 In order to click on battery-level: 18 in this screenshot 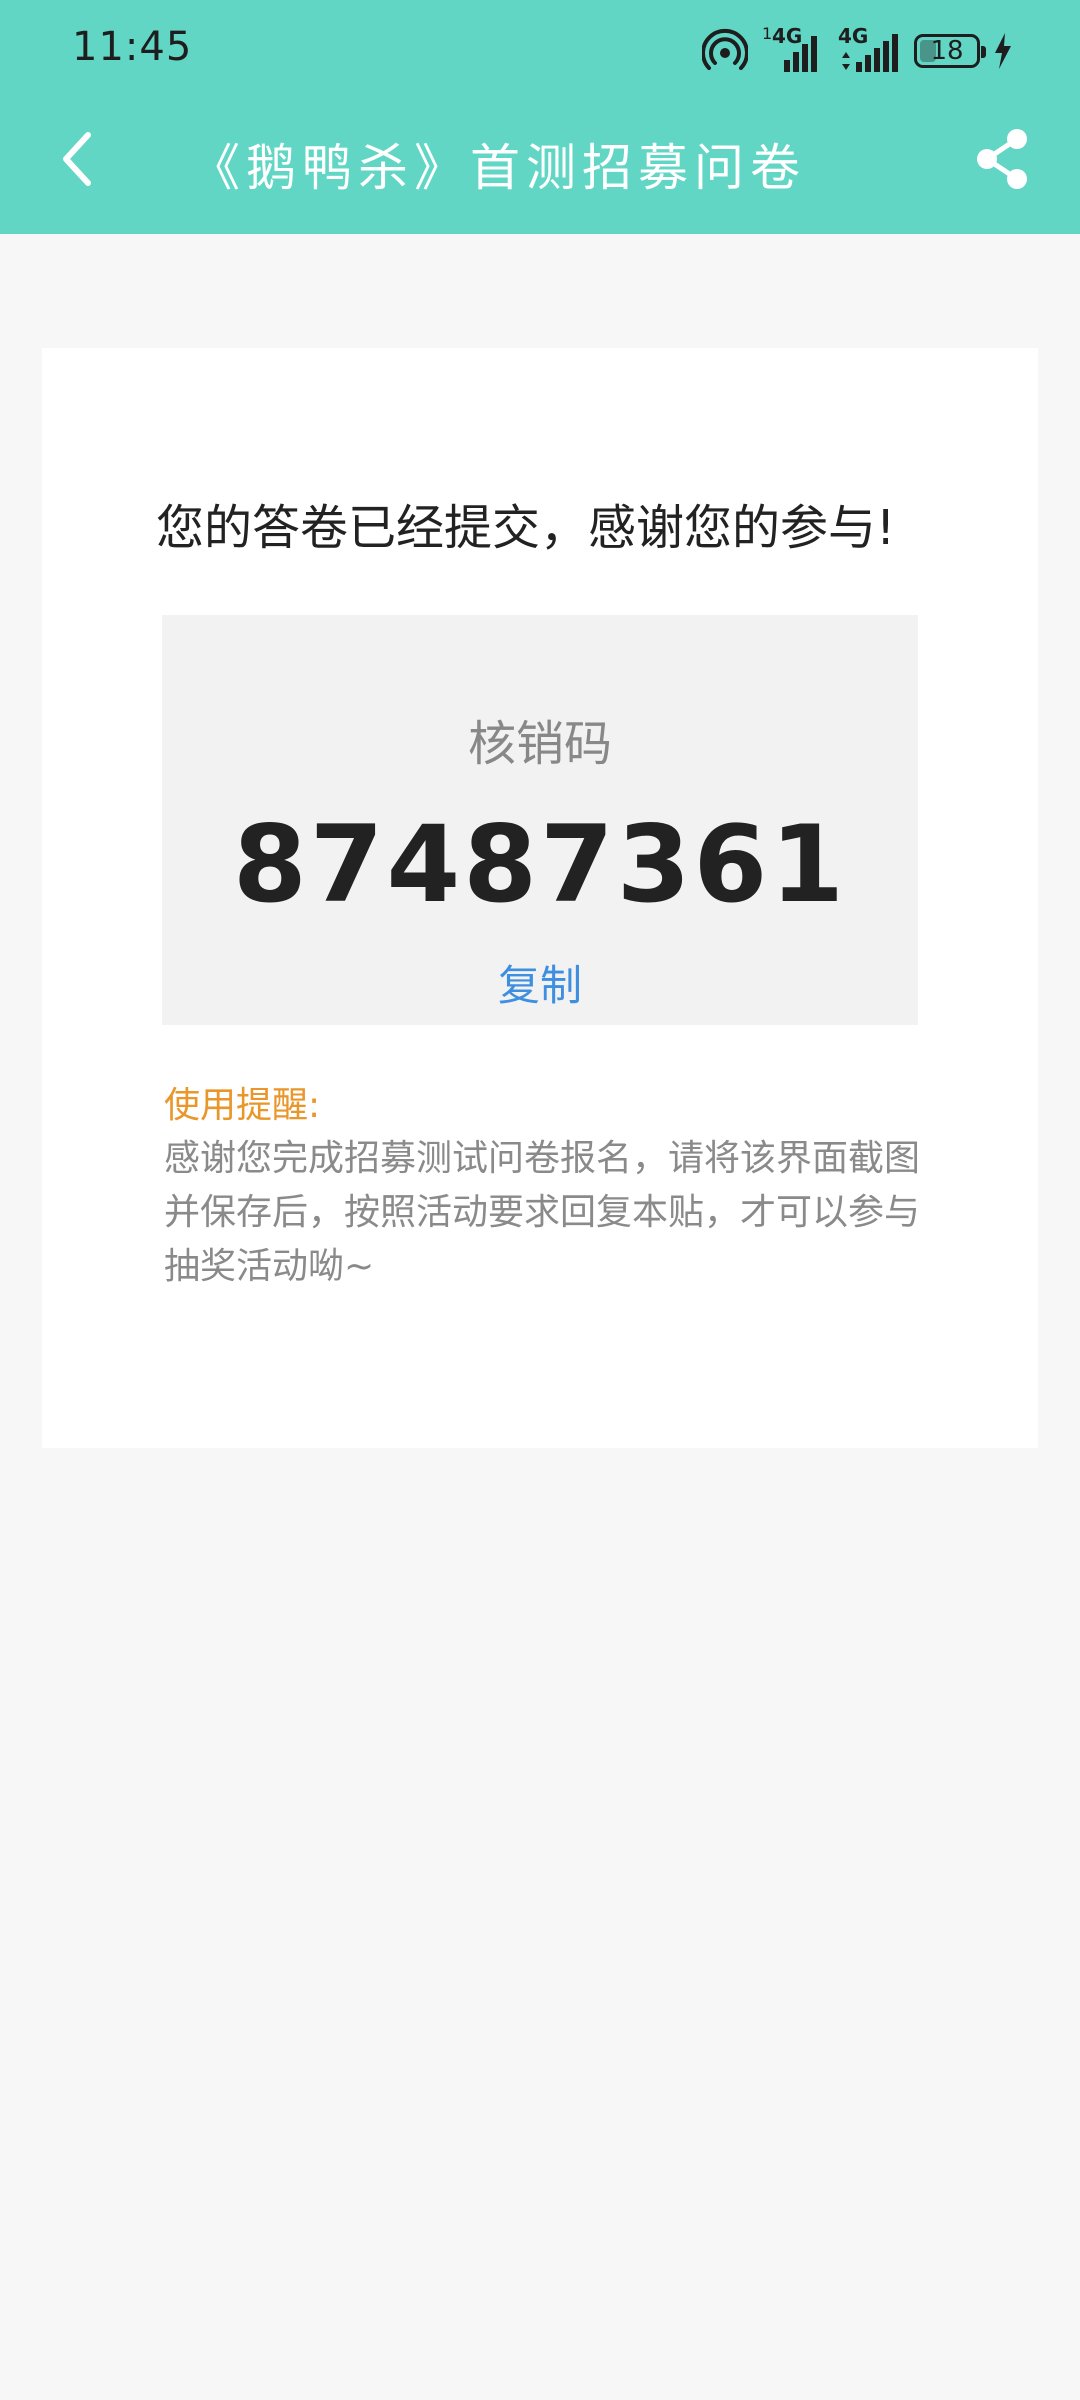, I will do `click(947, 51)`.